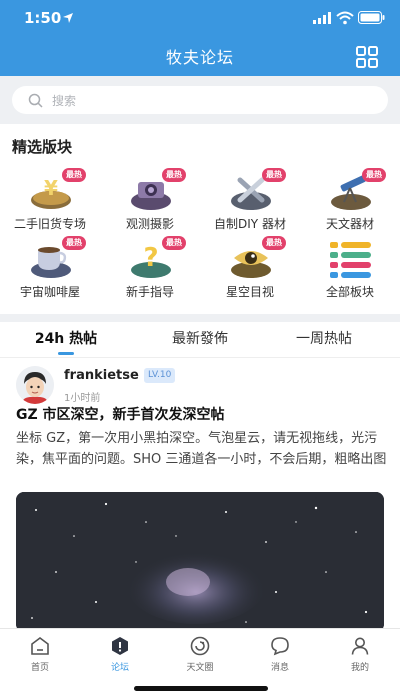 The height and width of the screenshot is (700, 400). I want to click on message-icon, so click(280, 646).